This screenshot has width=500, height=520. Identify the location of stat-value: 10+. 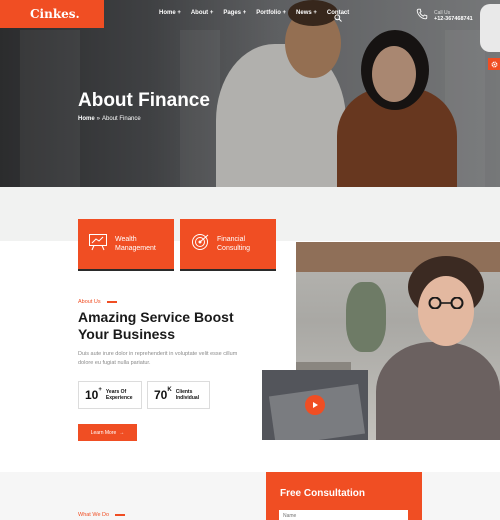
(93, 394).